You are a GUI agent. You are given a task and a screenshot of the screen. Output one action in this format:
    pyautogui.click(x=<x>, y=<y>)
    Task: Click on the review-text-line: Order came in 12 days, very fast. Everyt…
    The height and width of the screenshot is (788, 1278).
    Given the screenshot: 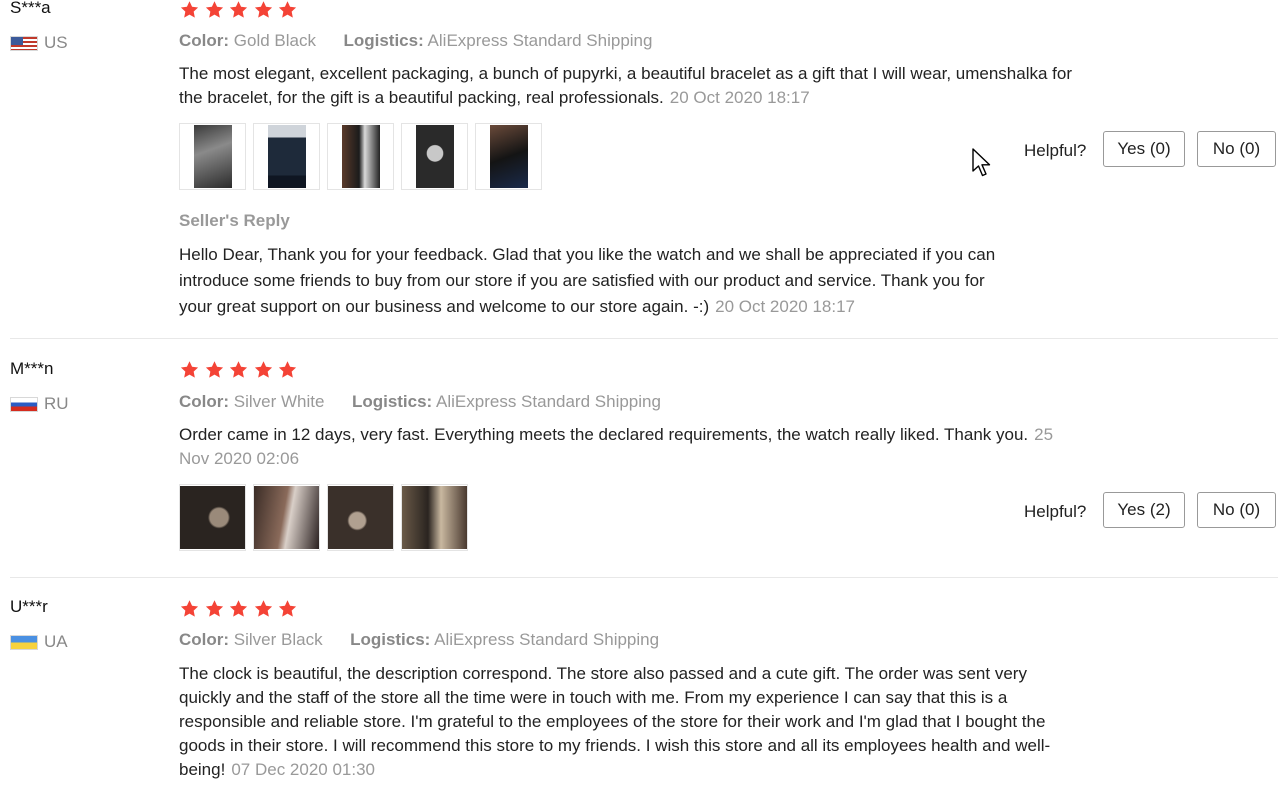 What is the action you would take?
    pyautogui.click(x=604, y=434)
    